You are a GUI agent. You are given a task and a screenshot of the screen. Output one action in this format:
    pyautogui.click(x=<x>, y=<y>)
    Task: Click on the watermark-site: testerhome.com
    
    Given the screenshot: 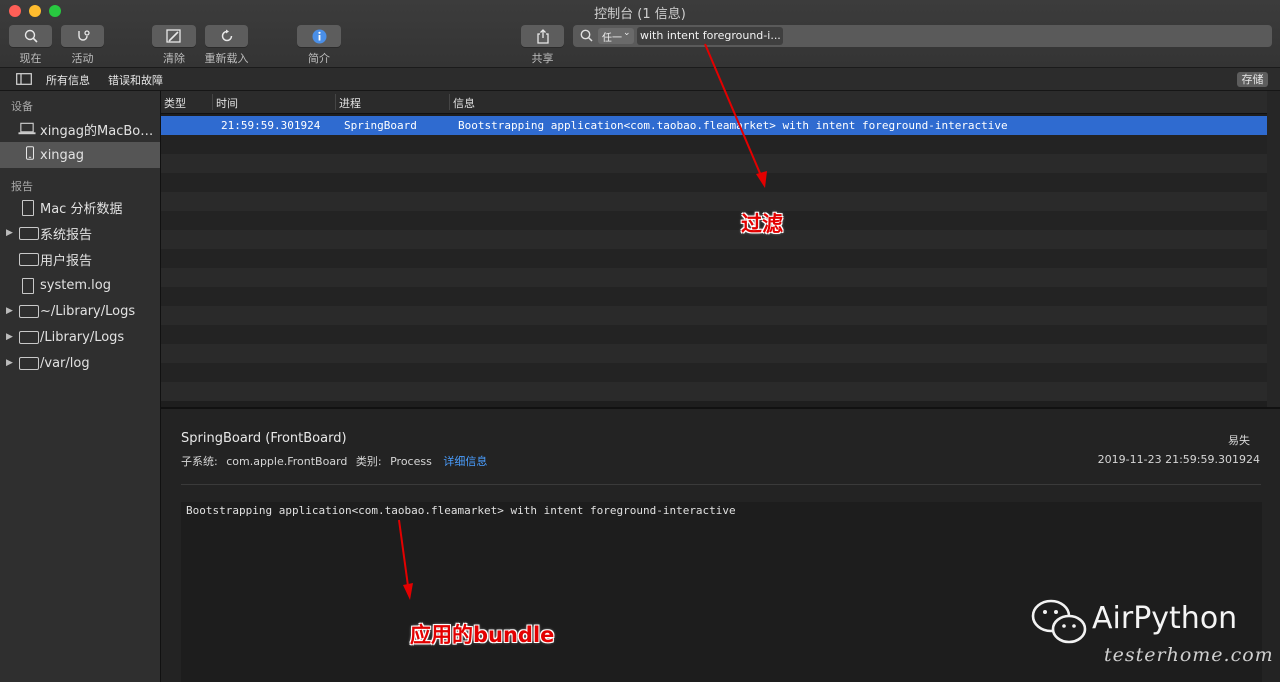 What is the action you would take?
    pyautogui.click(x=1189, y=655)
    